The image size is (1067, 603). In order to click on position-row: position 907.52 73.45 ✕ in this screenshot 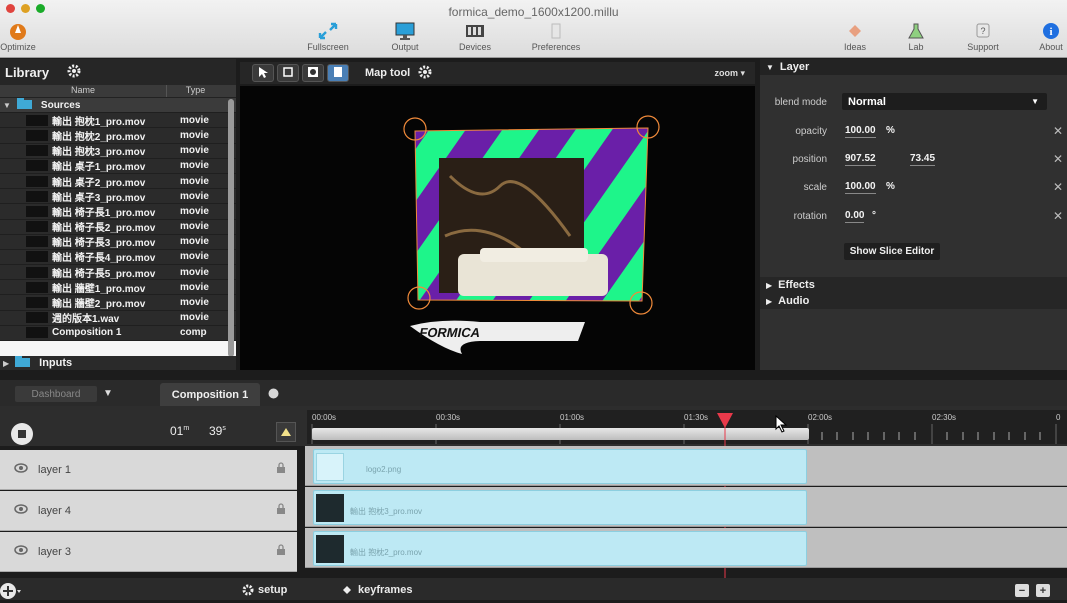, I will do `click(913, 159)`.